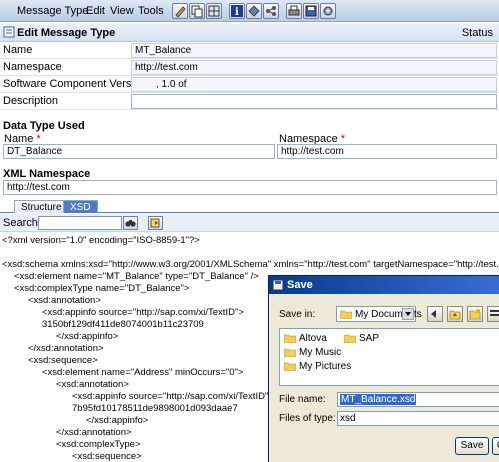 This screenshot has height=462, width=499. What do you see at coordinates (130, 223) in the screenshot?
I see `find-binoculars-icon` at bounding box center [130, 223].